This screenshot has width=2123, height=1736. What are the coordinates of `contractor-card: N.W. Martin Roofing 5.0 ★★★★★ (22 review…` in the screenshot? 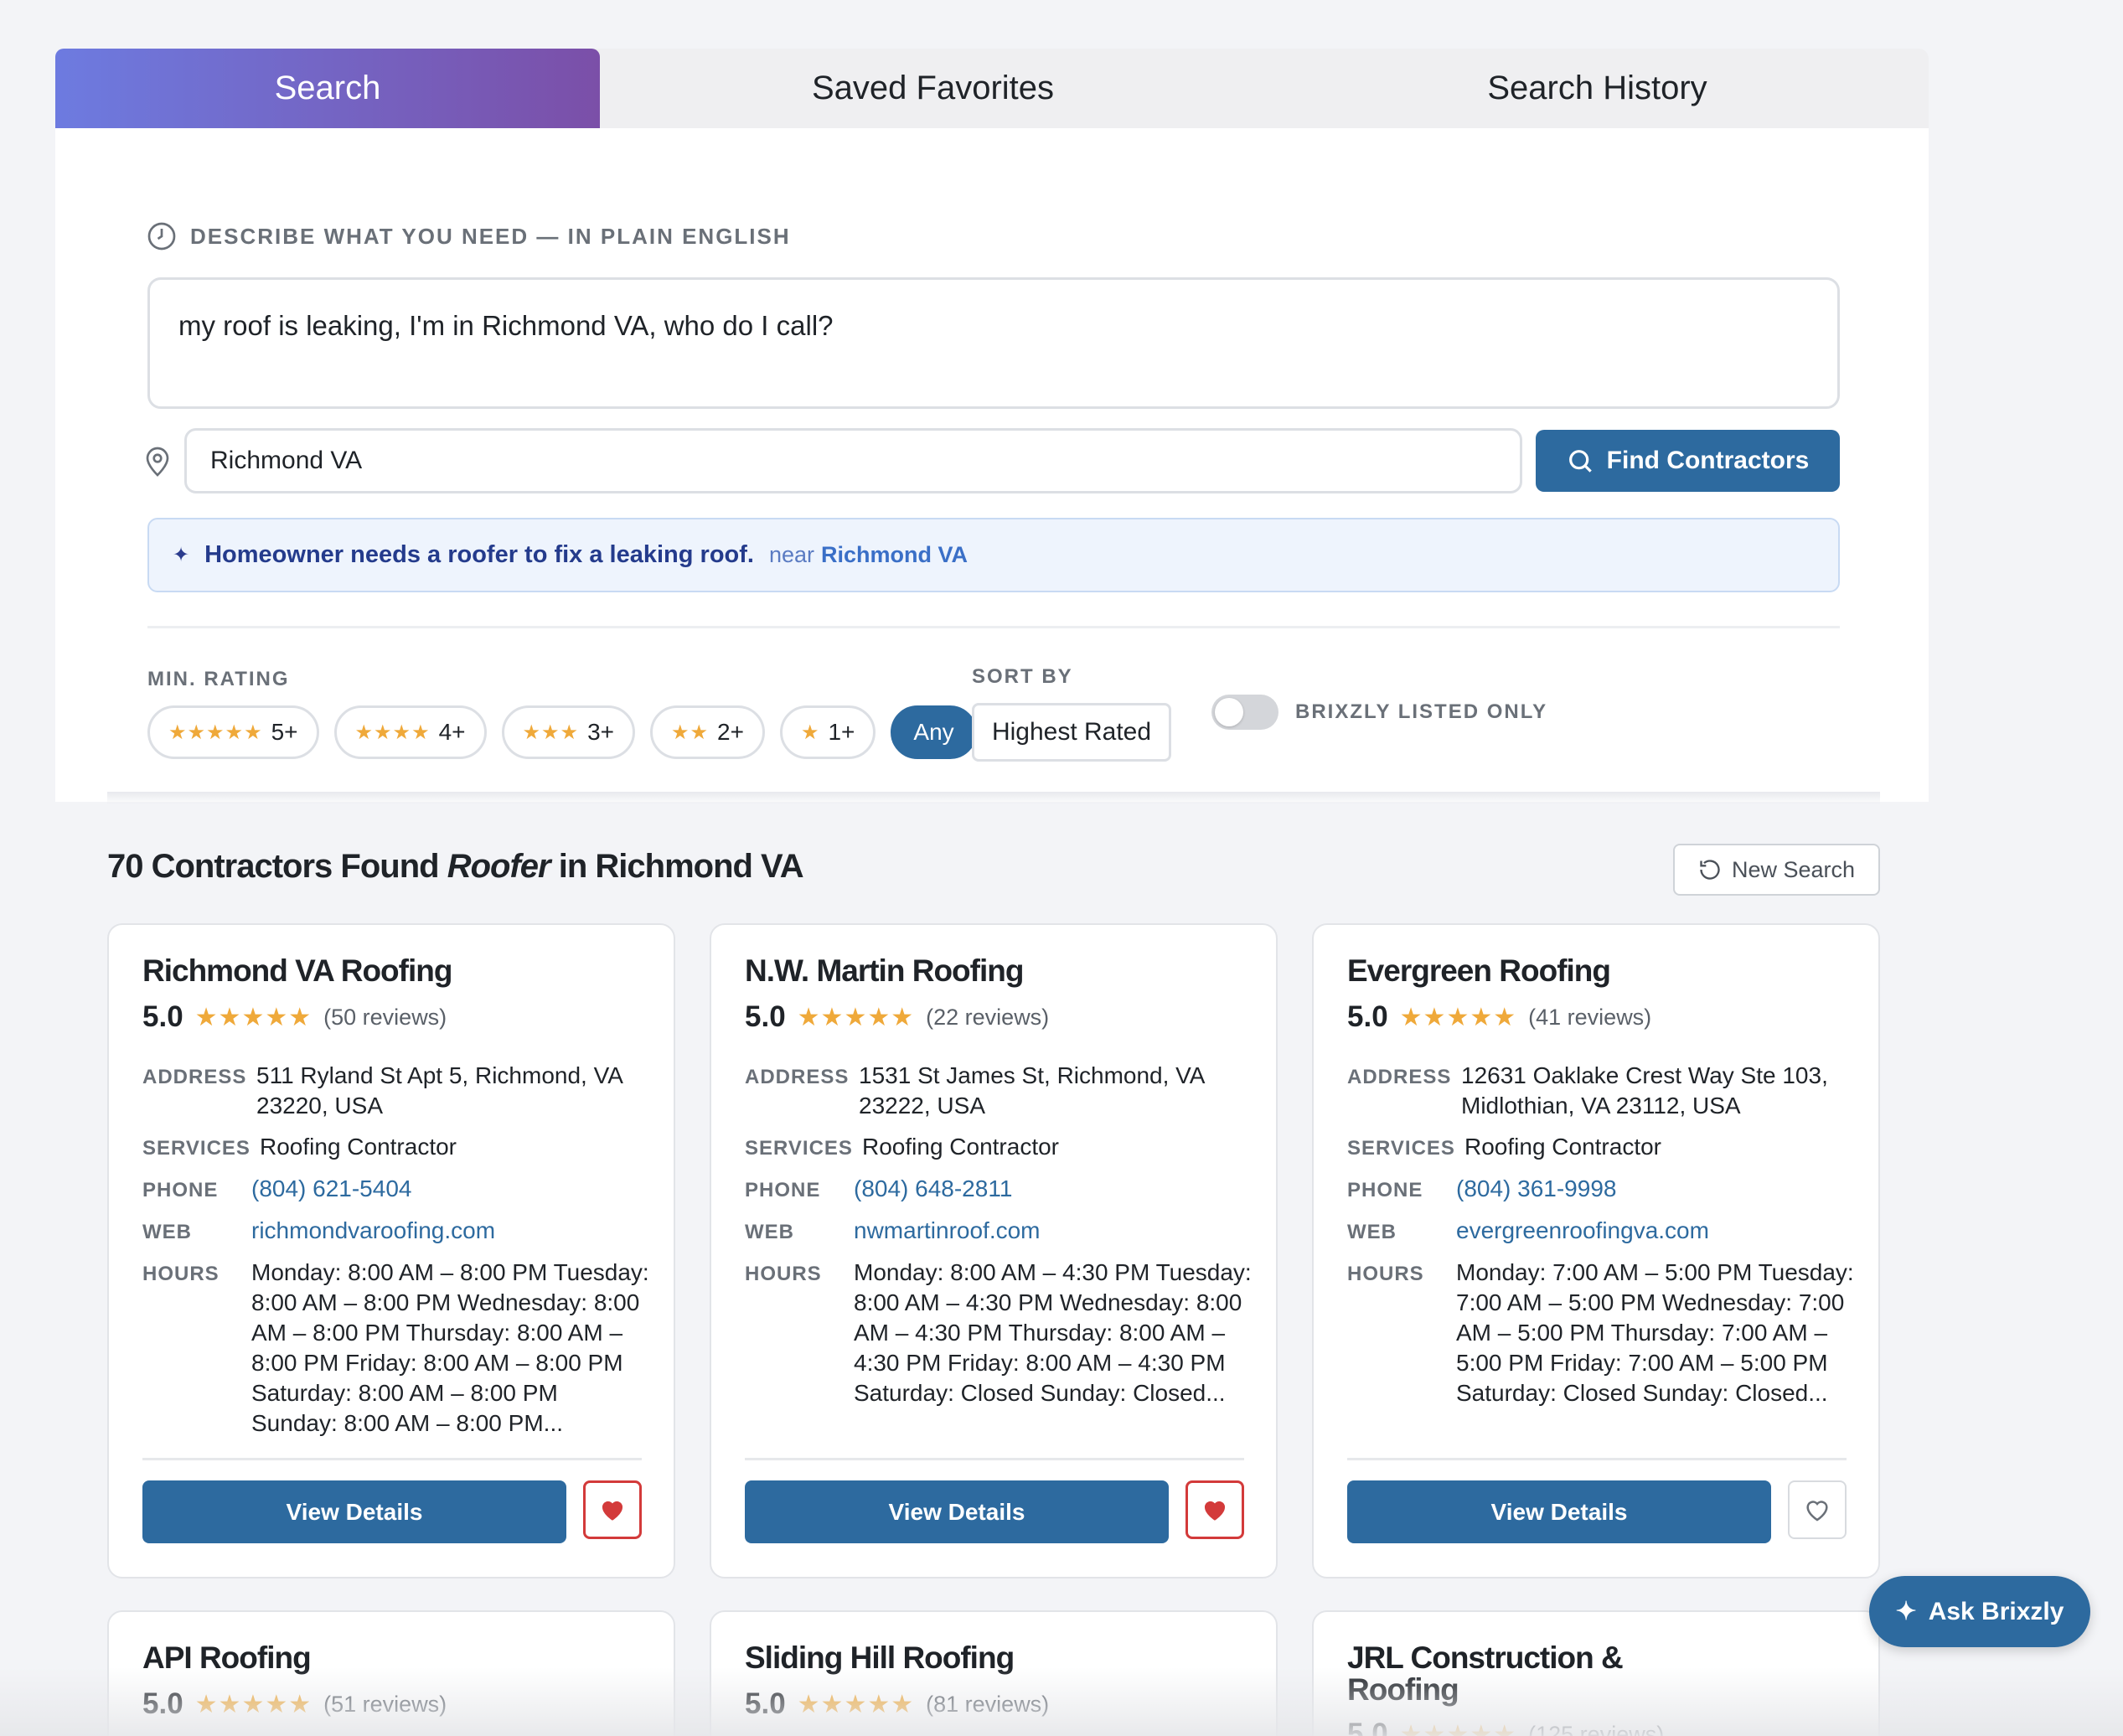 It's located at (994, 1250).